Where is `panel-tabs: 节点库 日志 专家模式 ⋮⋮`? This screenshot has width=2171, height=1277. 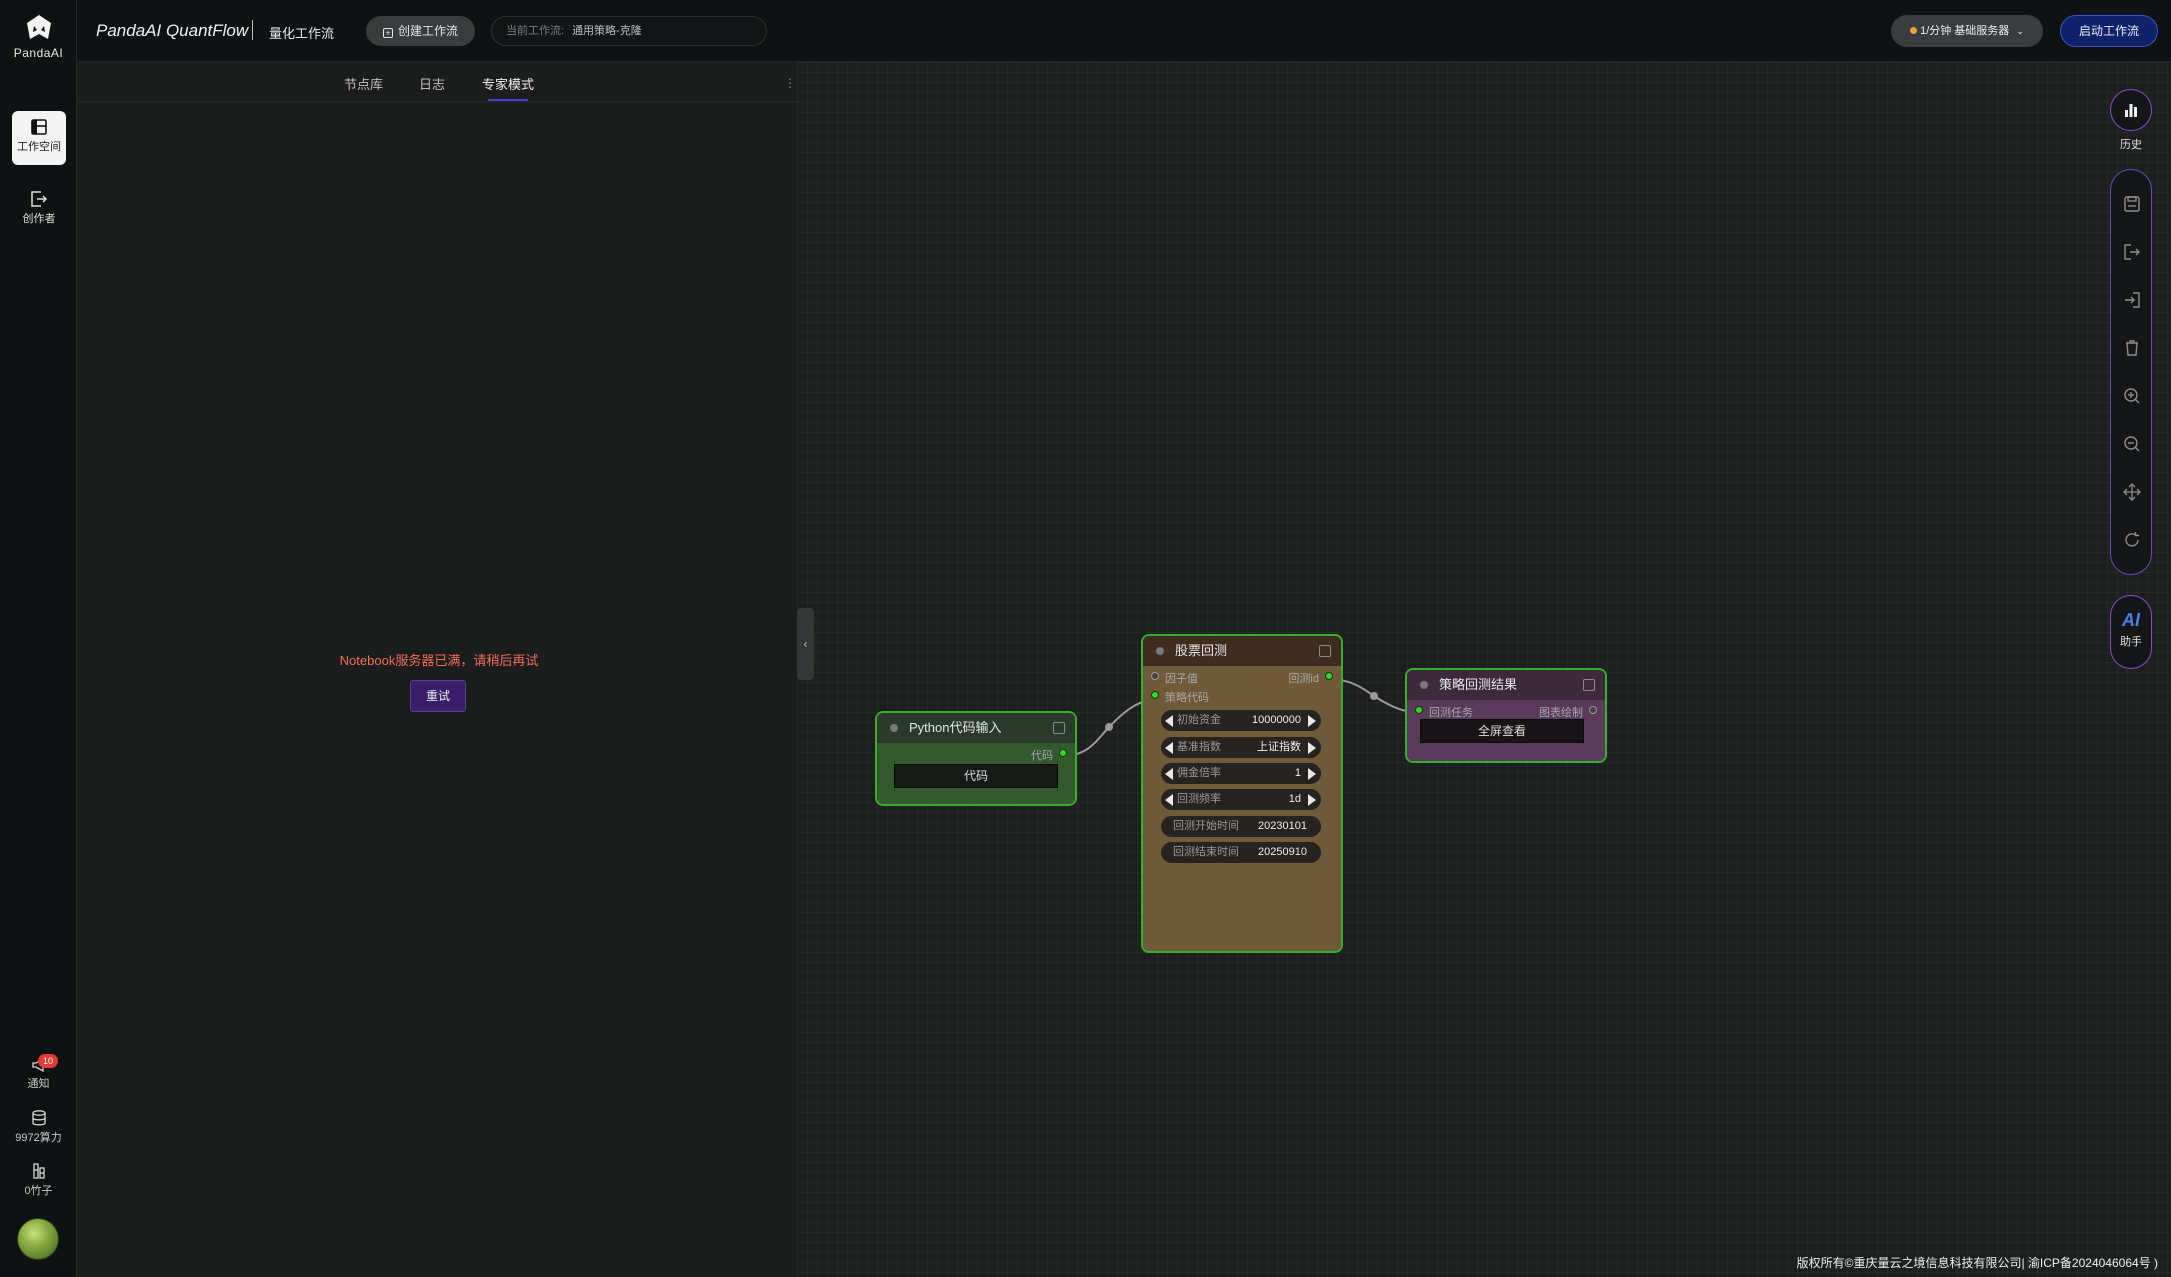 panel-tabs: 节点库 日志 专家模式 ⋮⋮ is located at coordinates (442, 82).